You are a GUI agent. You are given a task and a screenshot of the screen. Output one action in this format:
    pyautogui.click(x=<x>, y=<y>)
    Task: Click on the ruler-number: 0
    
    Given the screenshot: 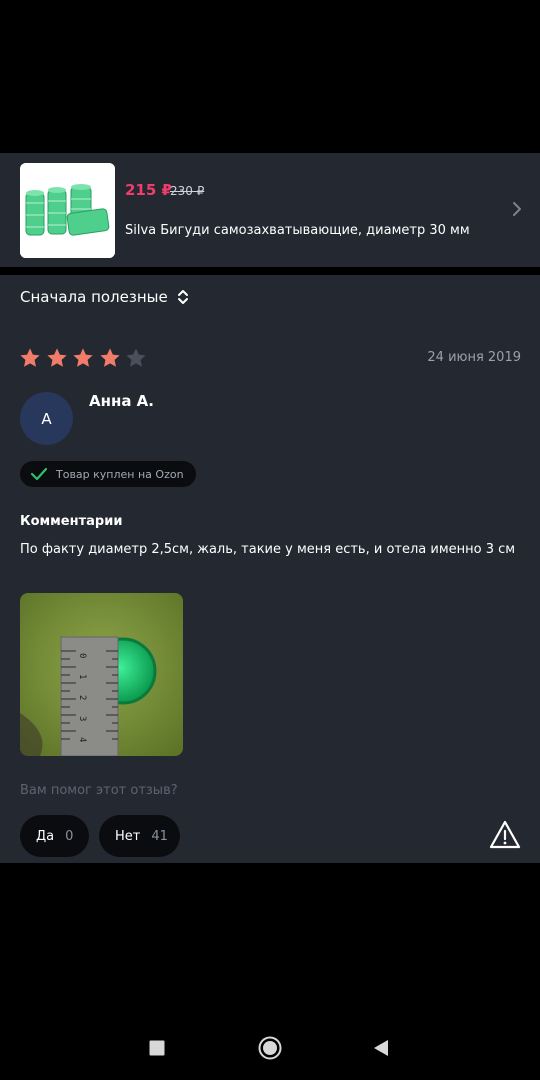 What is the action you would take?
    pyautogui.click(x=82, y=655)
    